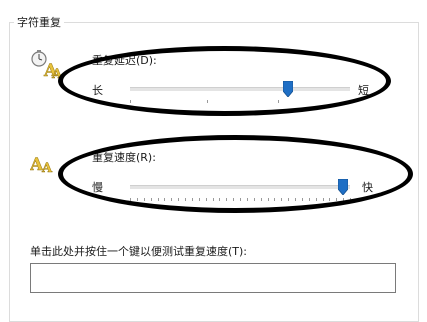 This screenshot has width=427, height=322. Describe the element at coordinates (288, 89) in the screenshot. I see `delay-slider-thumb` at that location.